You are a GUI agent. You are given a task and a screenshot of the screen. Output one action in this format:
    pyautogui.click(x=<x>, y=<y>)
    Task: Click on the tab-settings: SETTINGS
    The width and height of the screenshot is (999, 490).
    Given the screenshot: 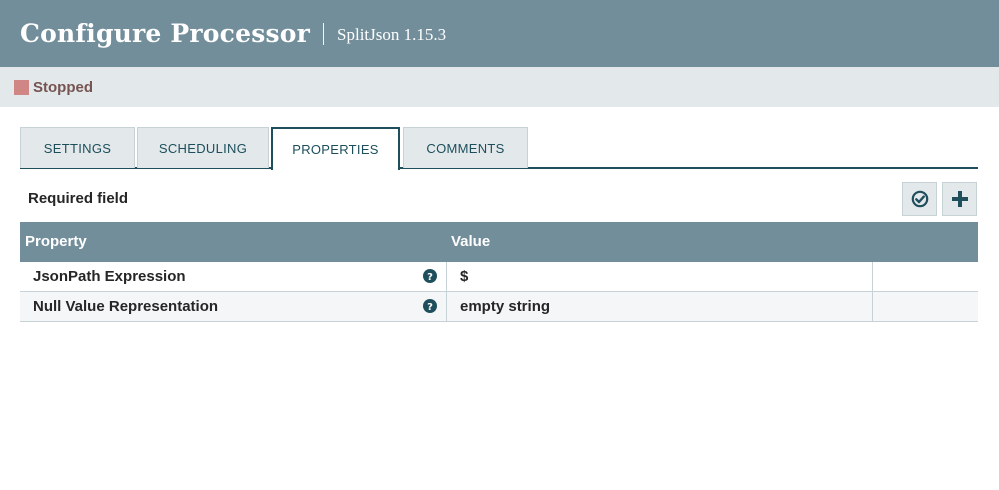 What is the action you would take?
    pyautogui.click(x=77, y=147)
    